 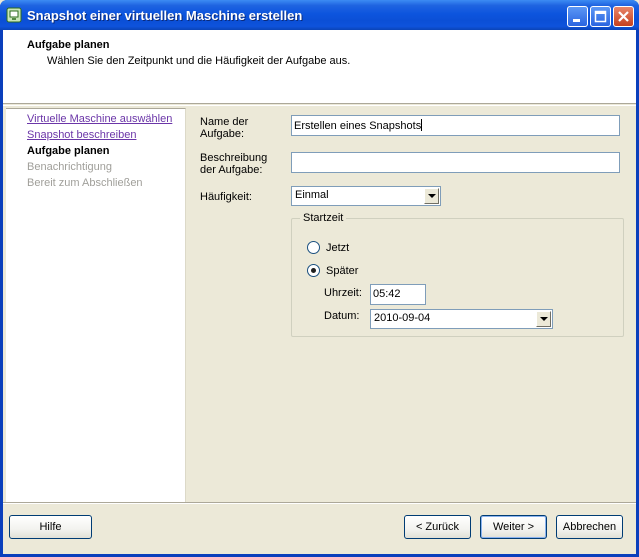 What do you see at coordinates (513, 527) in the screenshot?
I see `next-button: Weiter >` at bounding box center [513, 527].